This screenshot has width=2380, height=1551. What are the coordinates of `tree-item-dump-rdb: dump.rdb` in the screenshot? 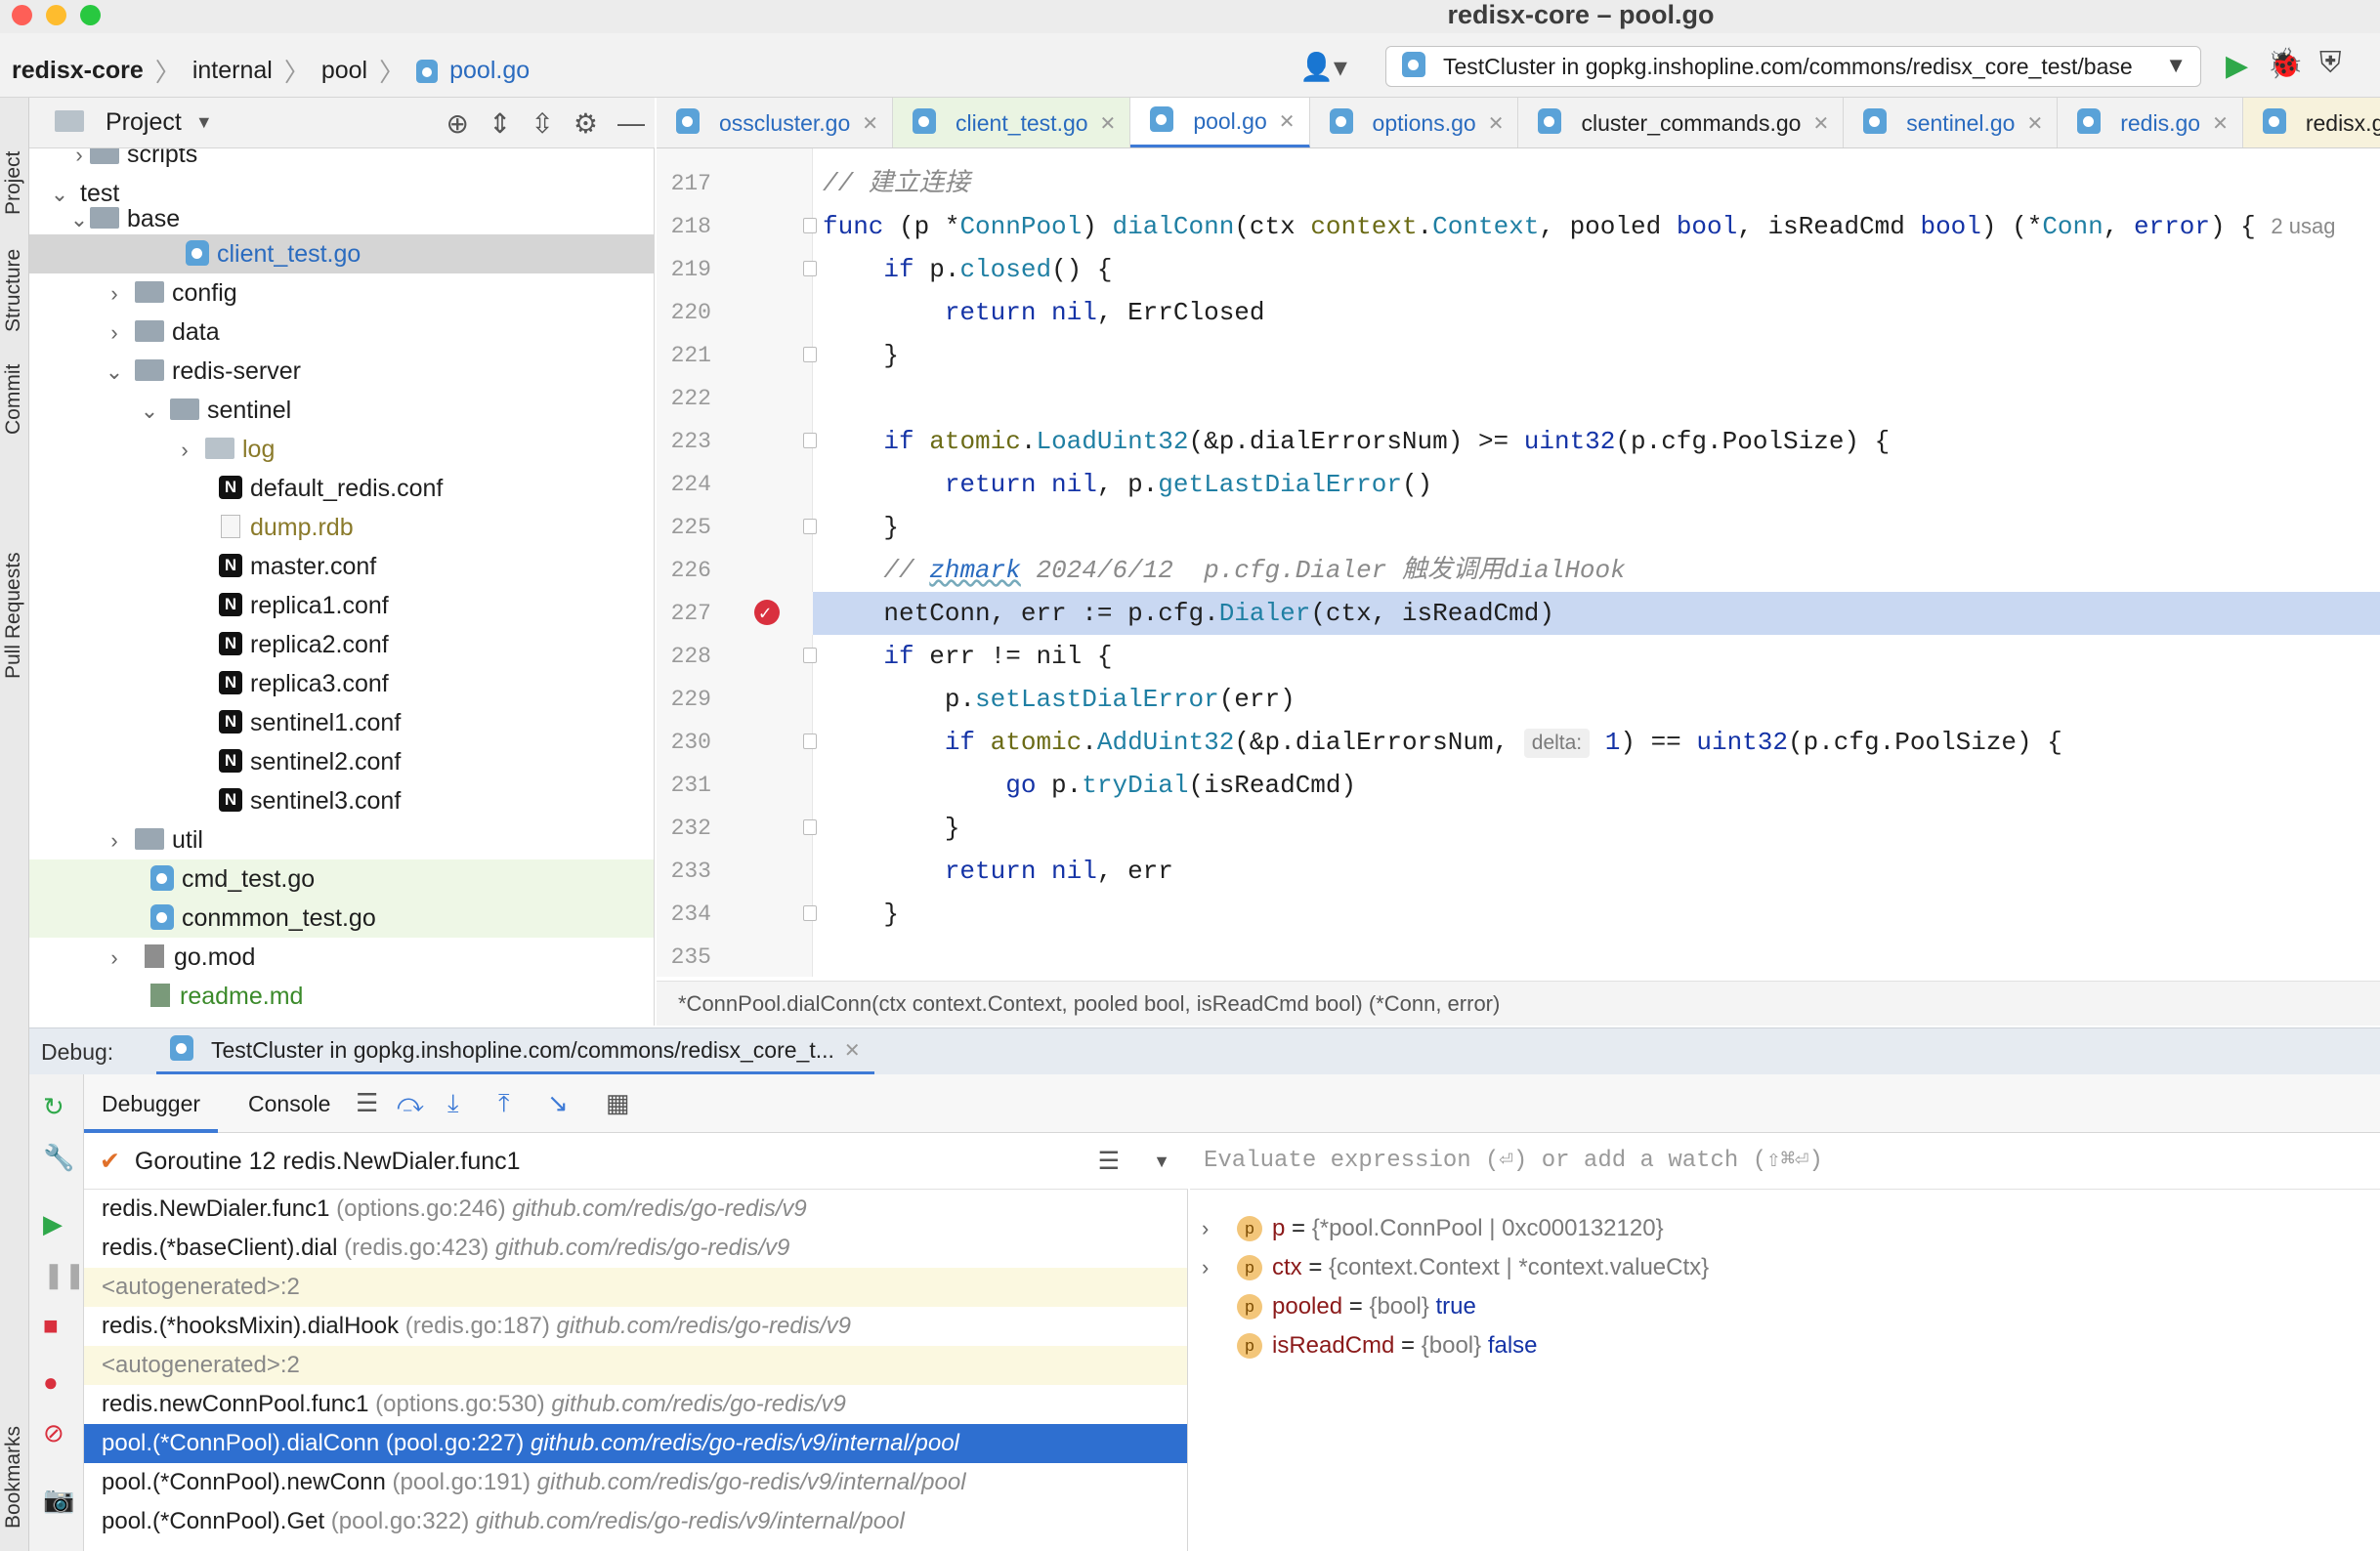 It's located at (341, 527).